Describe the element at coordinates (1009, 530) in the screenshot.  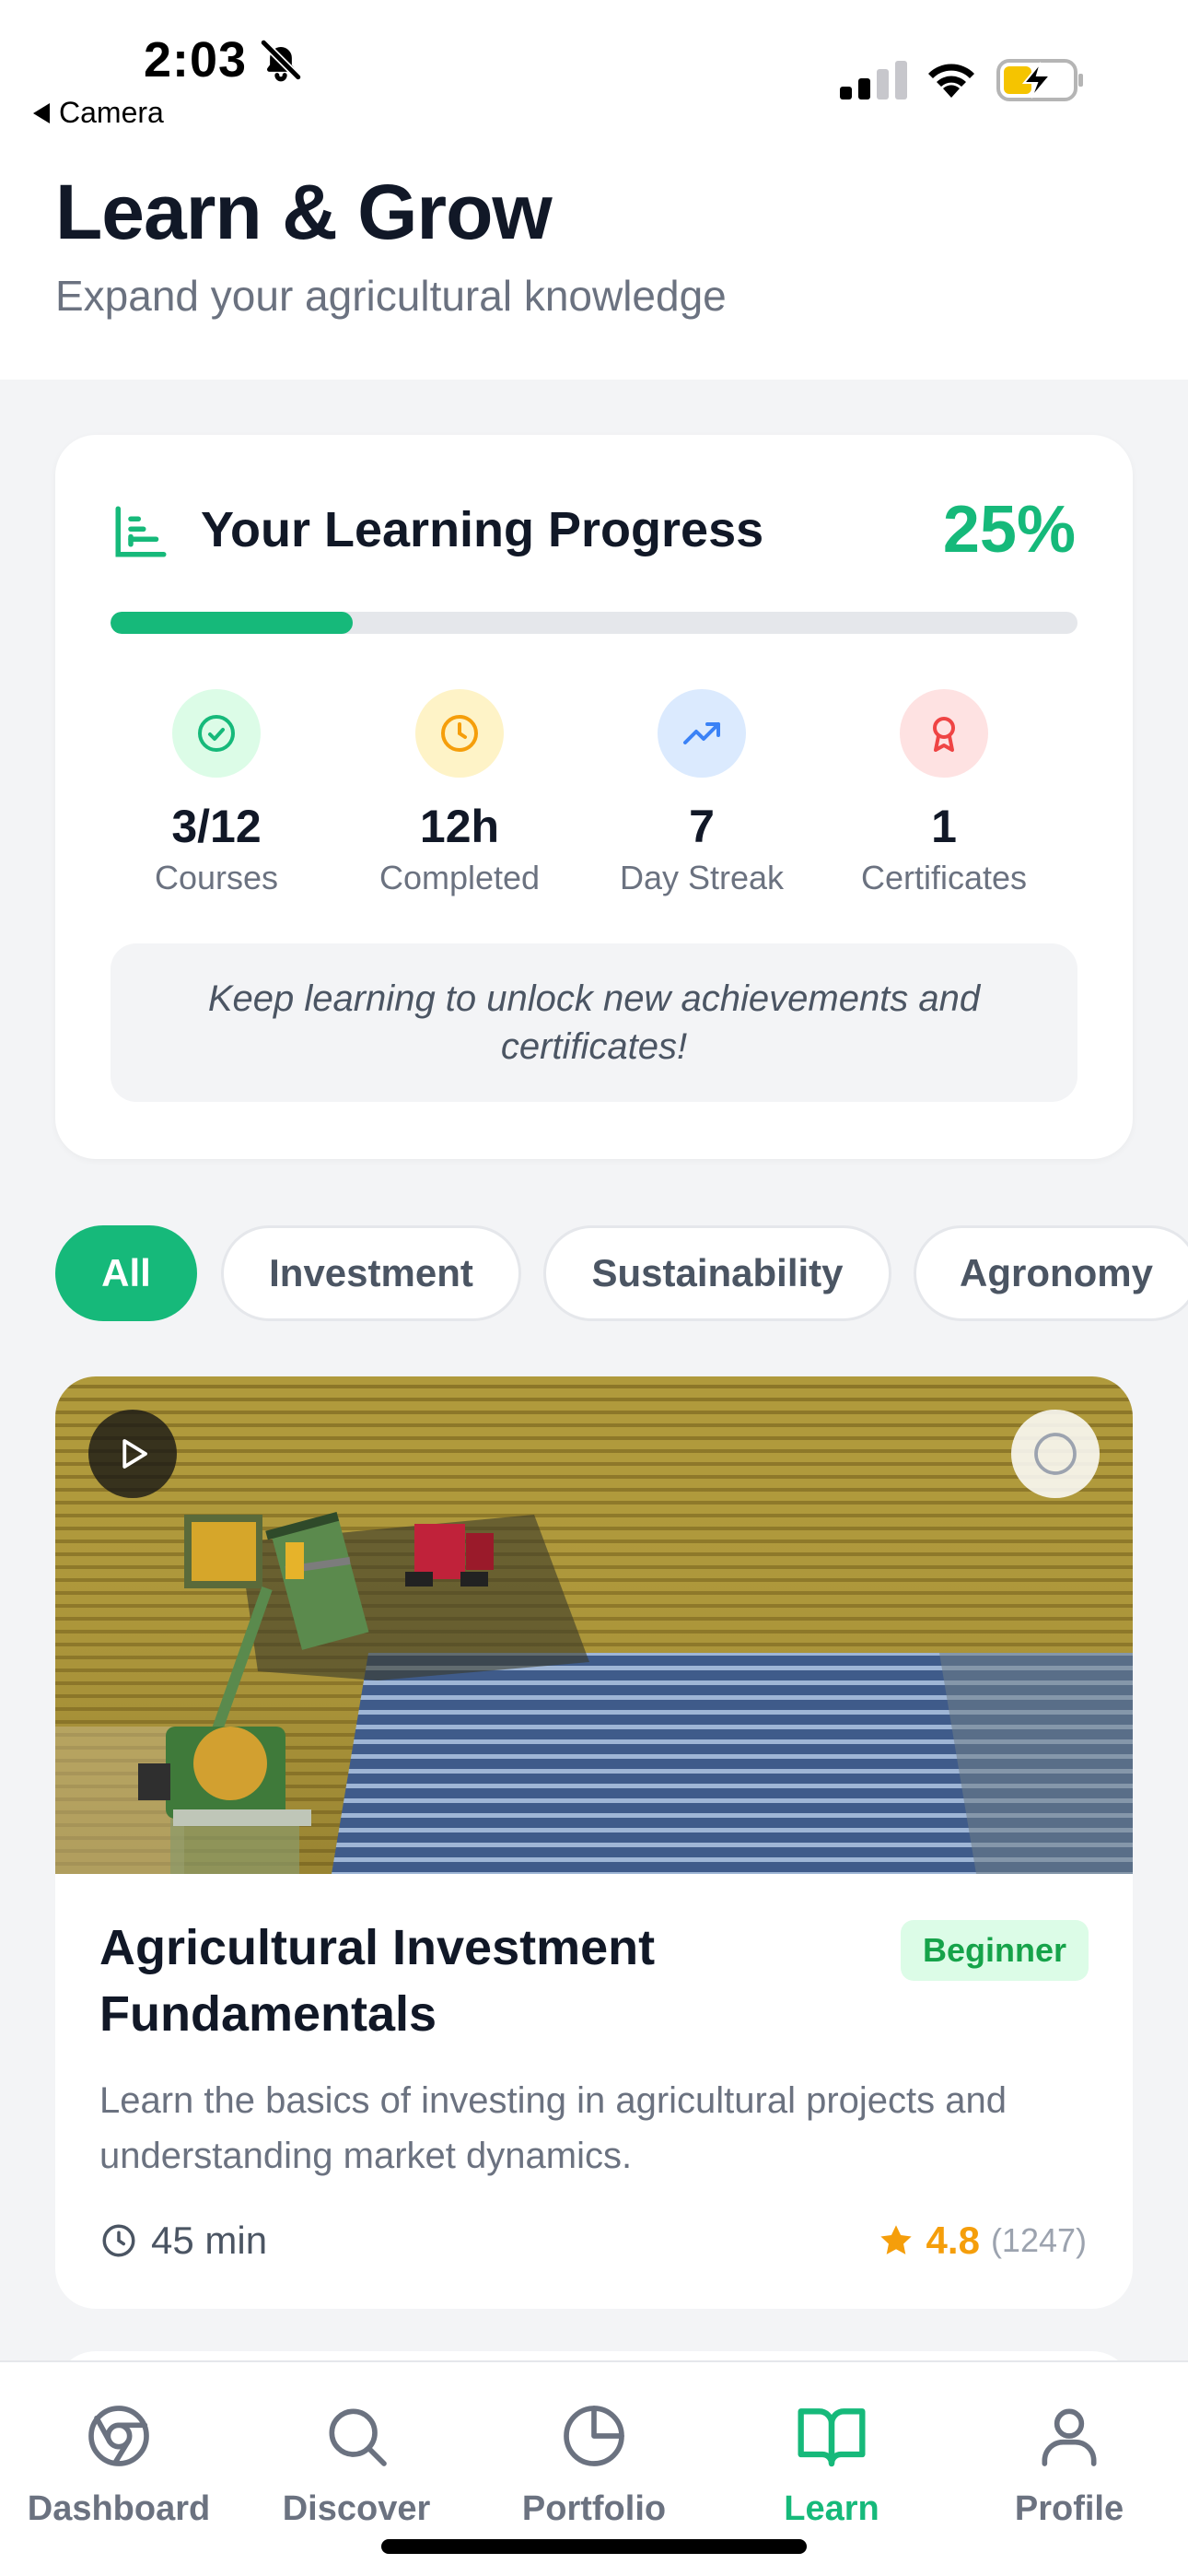
I see `progress-percentage: 25%` at that location.